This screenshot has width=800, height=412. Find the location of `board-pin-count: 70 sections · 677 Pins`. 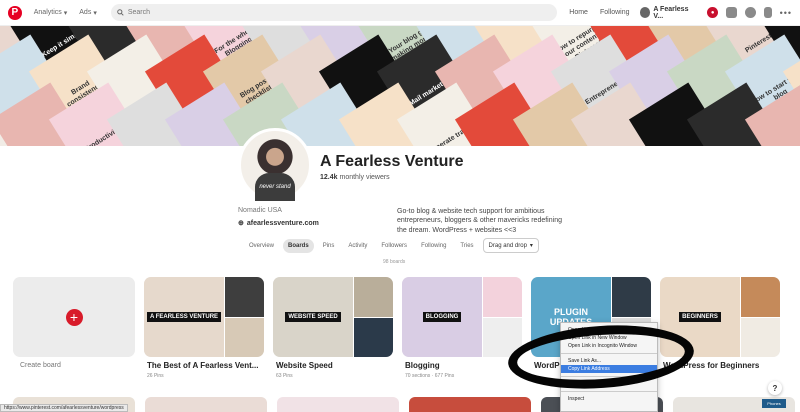

board-pin-count: 70 sections · 677 Pins is located at coordinates (430, 376).